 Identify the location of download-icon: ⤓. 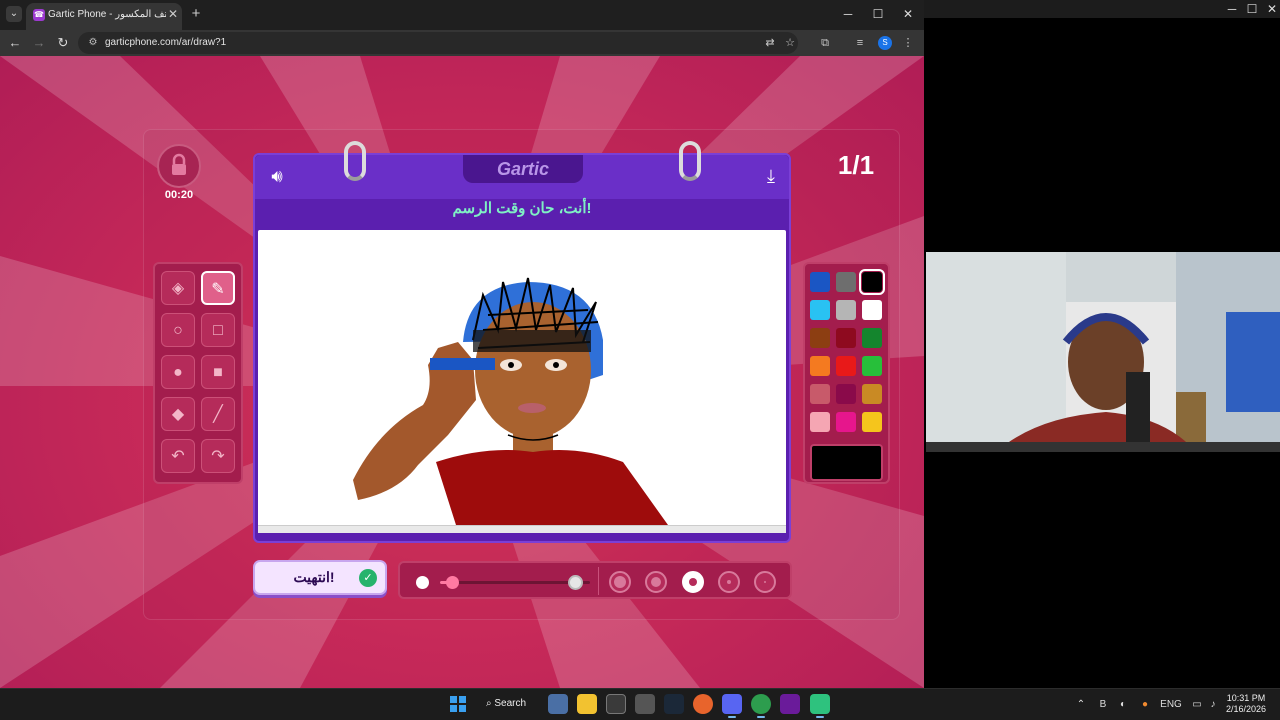
(771, 176).